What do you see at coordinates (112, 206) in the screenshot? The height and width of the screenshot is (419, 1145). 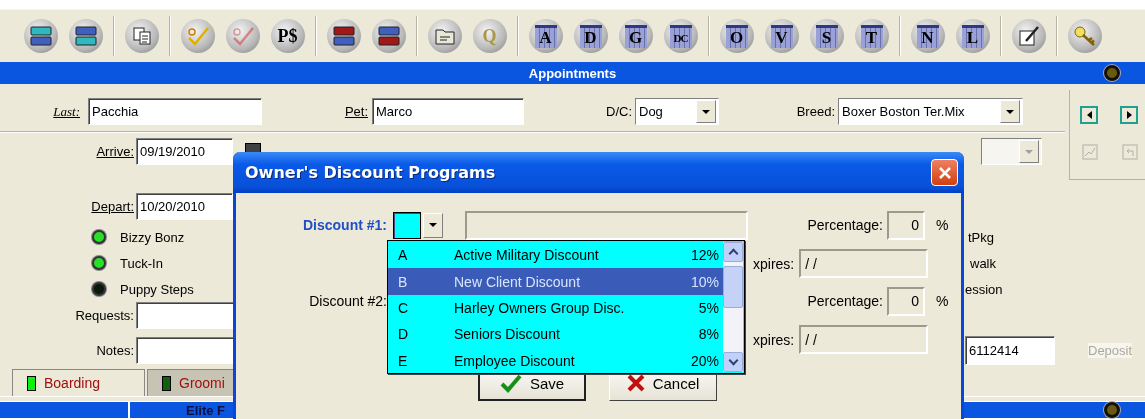 I see `field-label: Depart:` at bounding box center [112, 206].